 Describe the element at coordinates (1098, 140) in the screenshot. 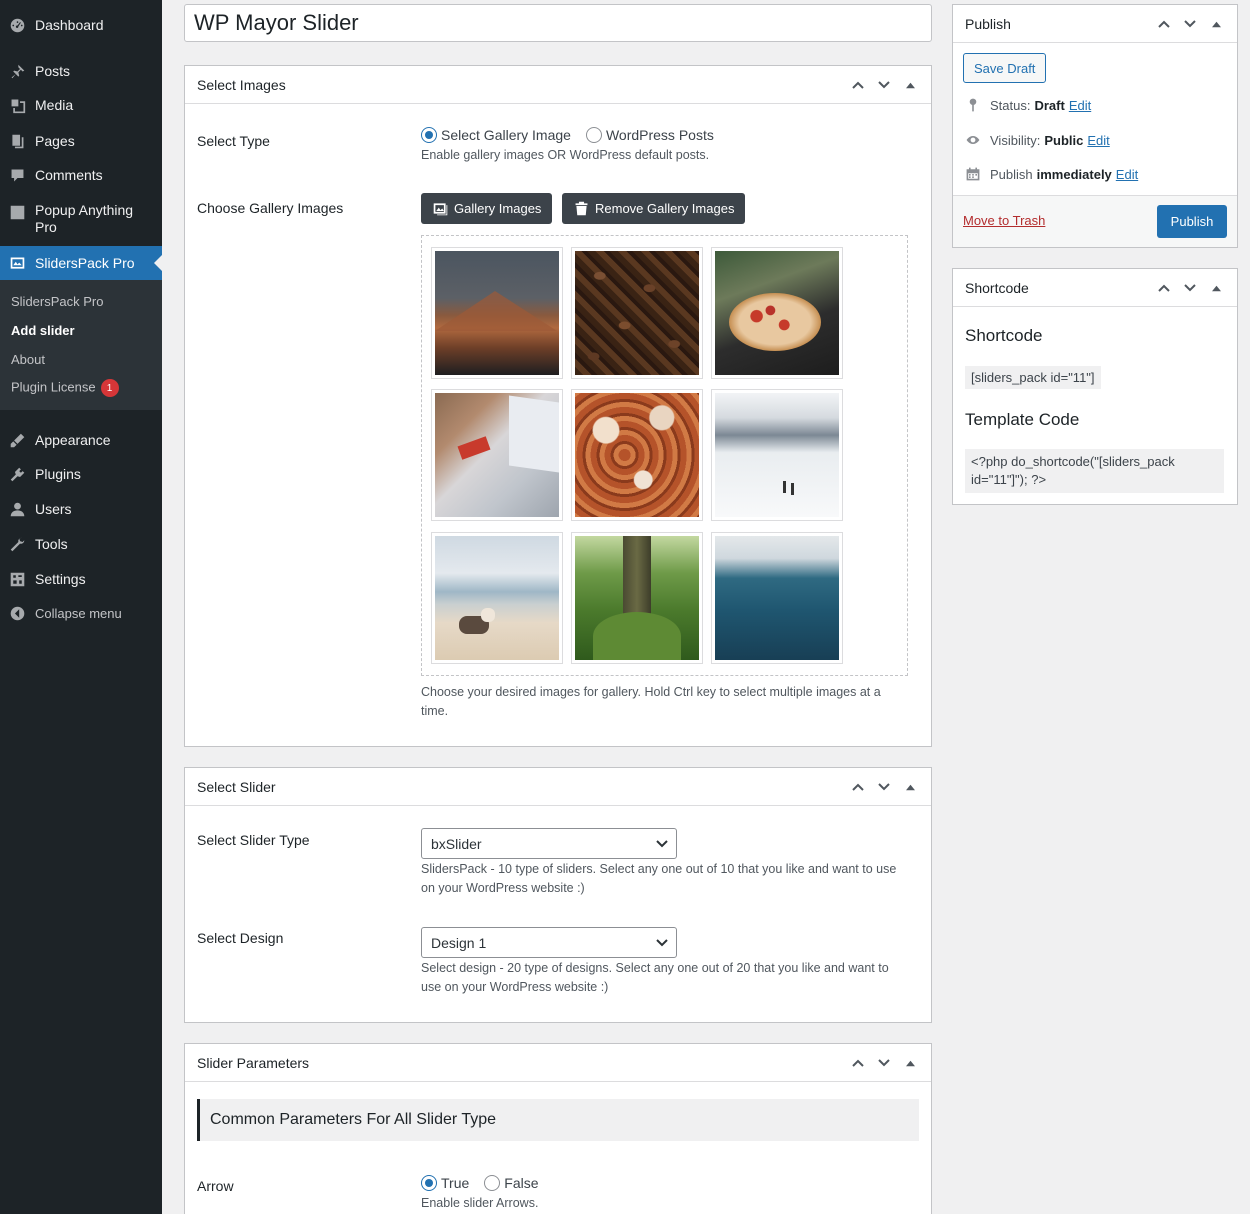

I see `edit-visibility-link: Edit` at that location.